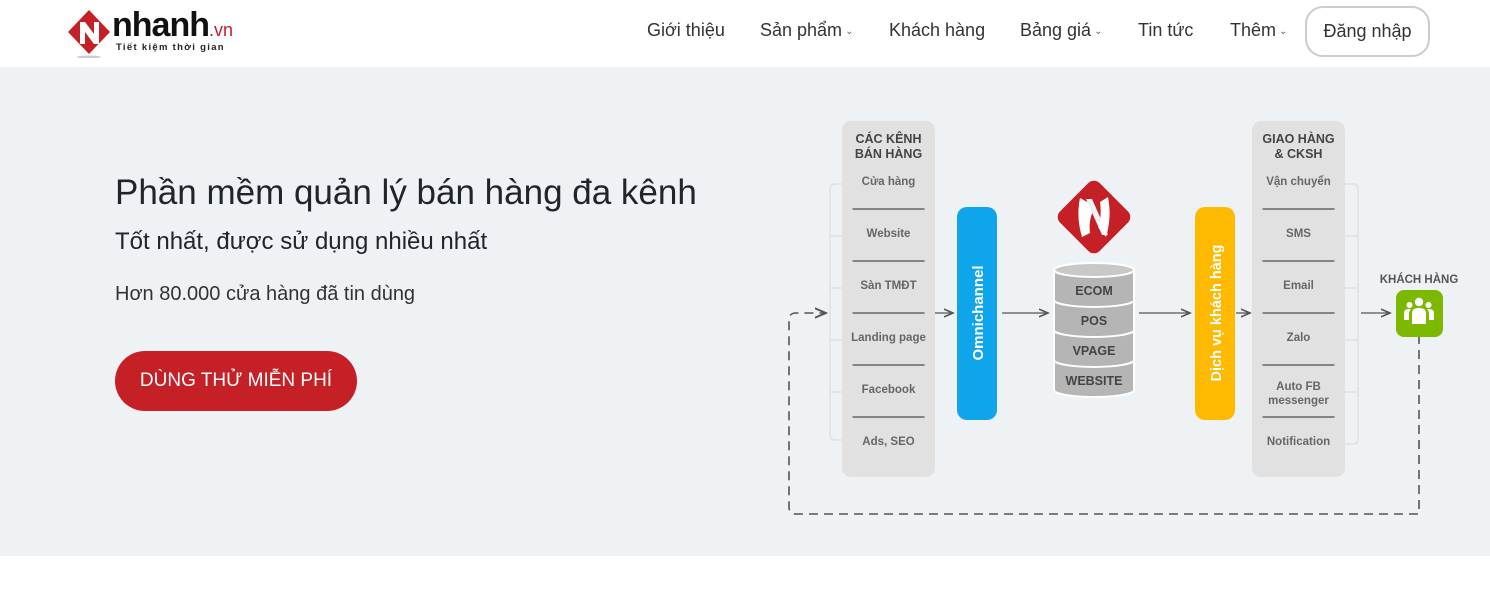 The image size is (1490, 600). I want to click on logo-tagline: Tiết kiệm thời gian, so click(170, 47).